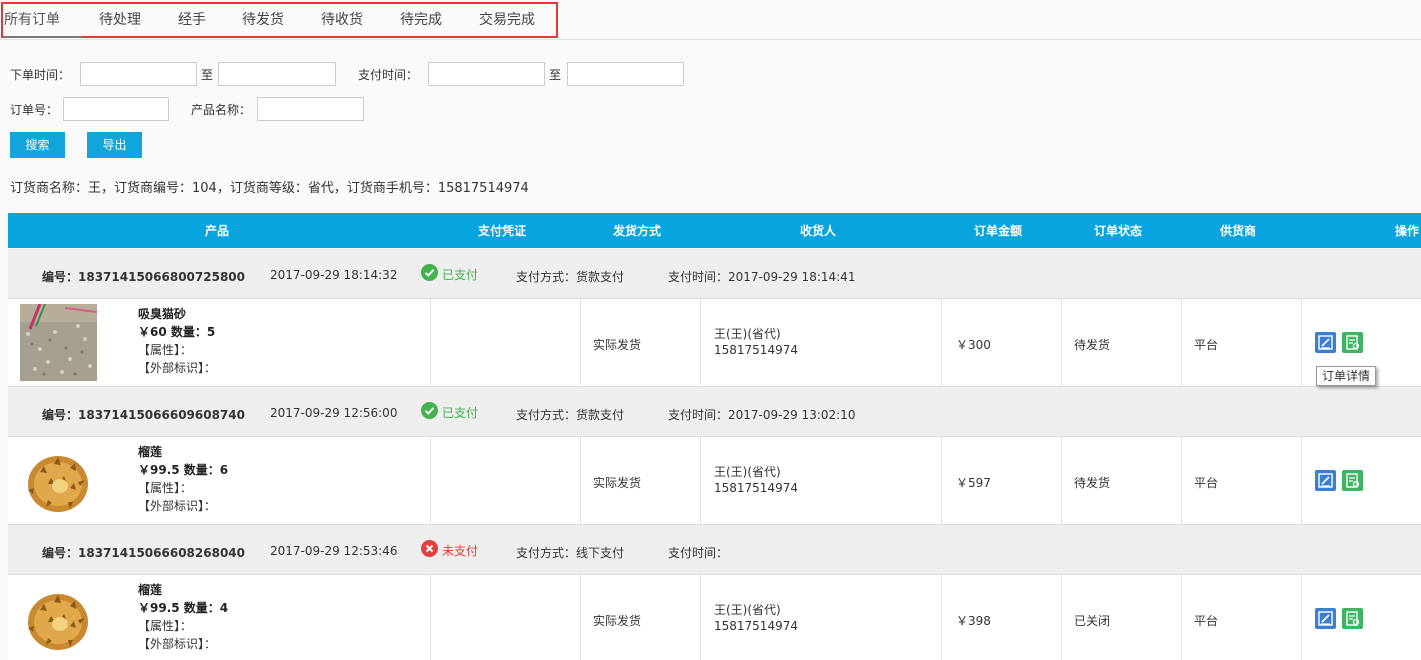  Describe the element at coordinates (818, 231) in the screenshot. I see `col-receiver: 收货人` at that location.